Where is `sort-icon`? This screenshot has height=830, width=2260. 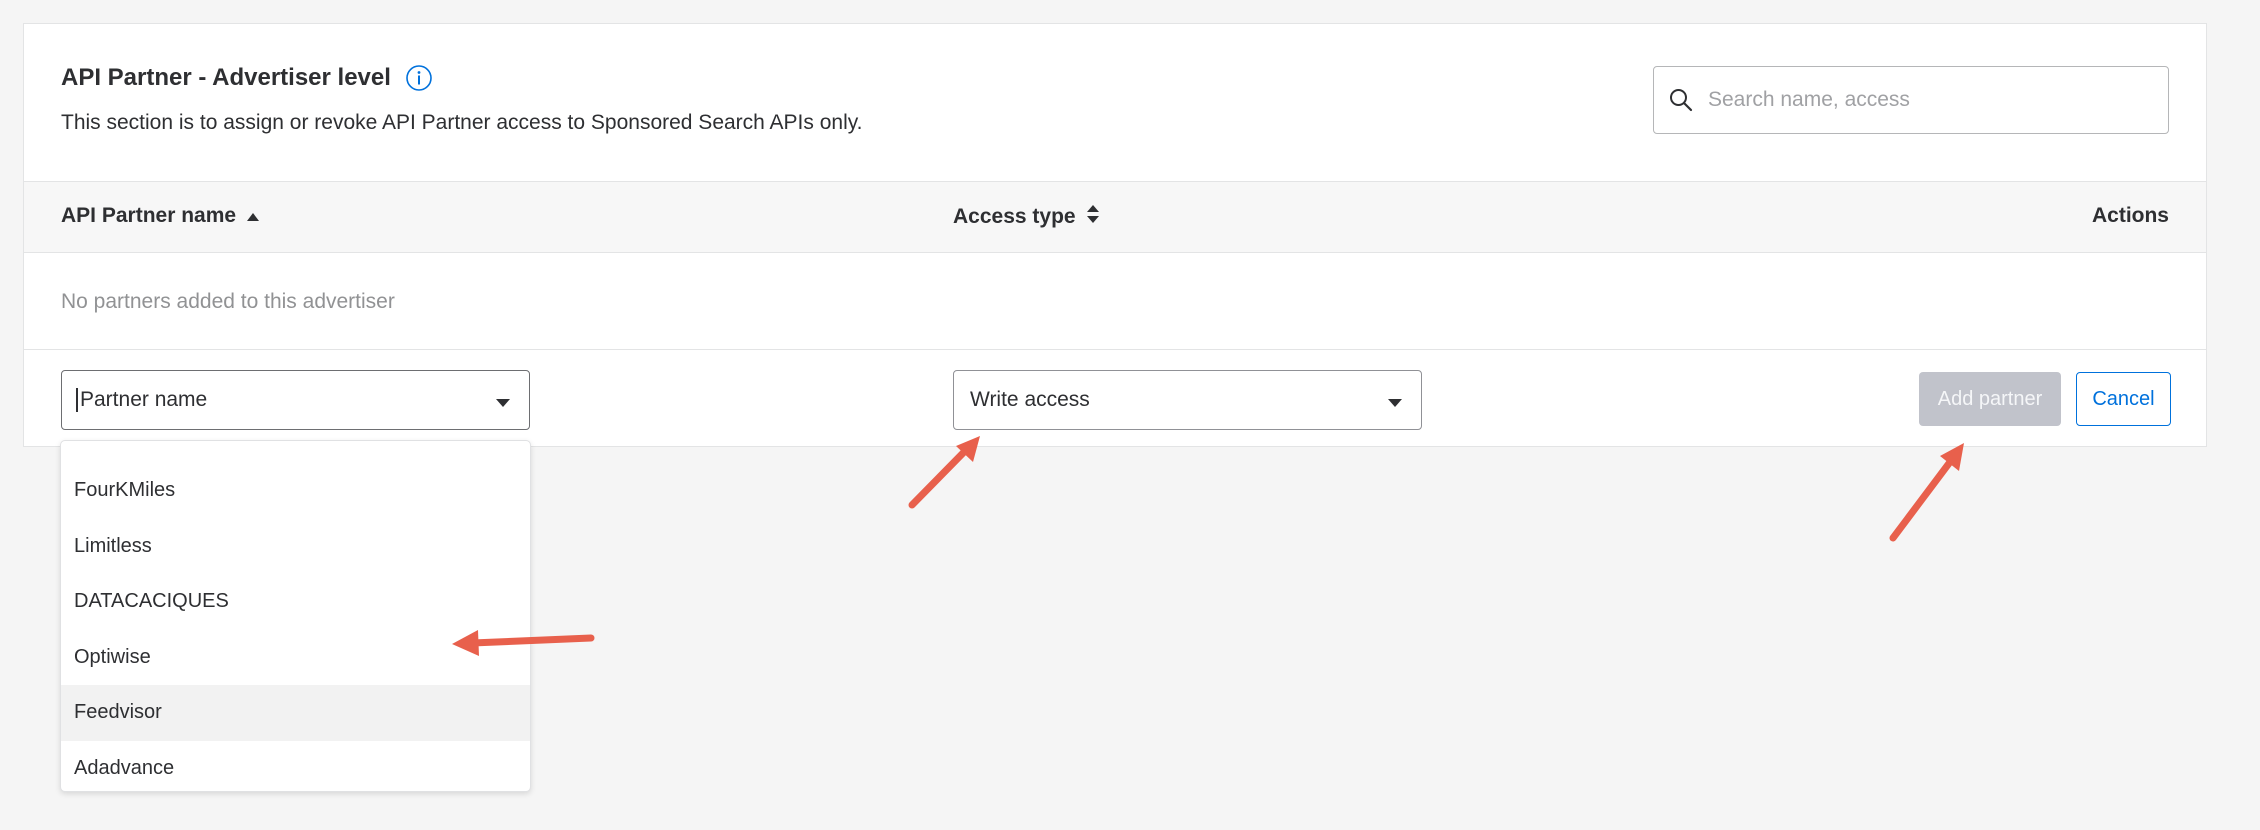
sort-icon is located at coordinates (1093, 217).